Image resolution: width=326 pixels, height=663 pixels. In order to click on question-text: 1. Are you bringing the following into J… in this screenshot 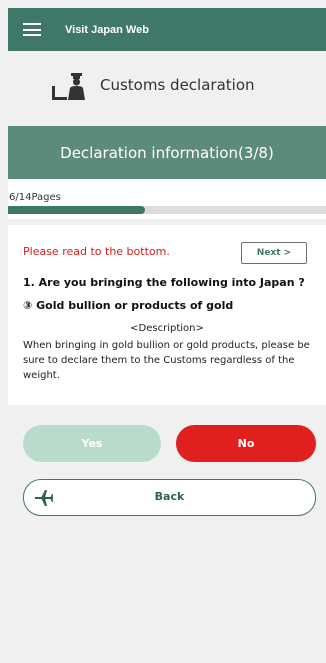, I will do `click(164, 282)`.